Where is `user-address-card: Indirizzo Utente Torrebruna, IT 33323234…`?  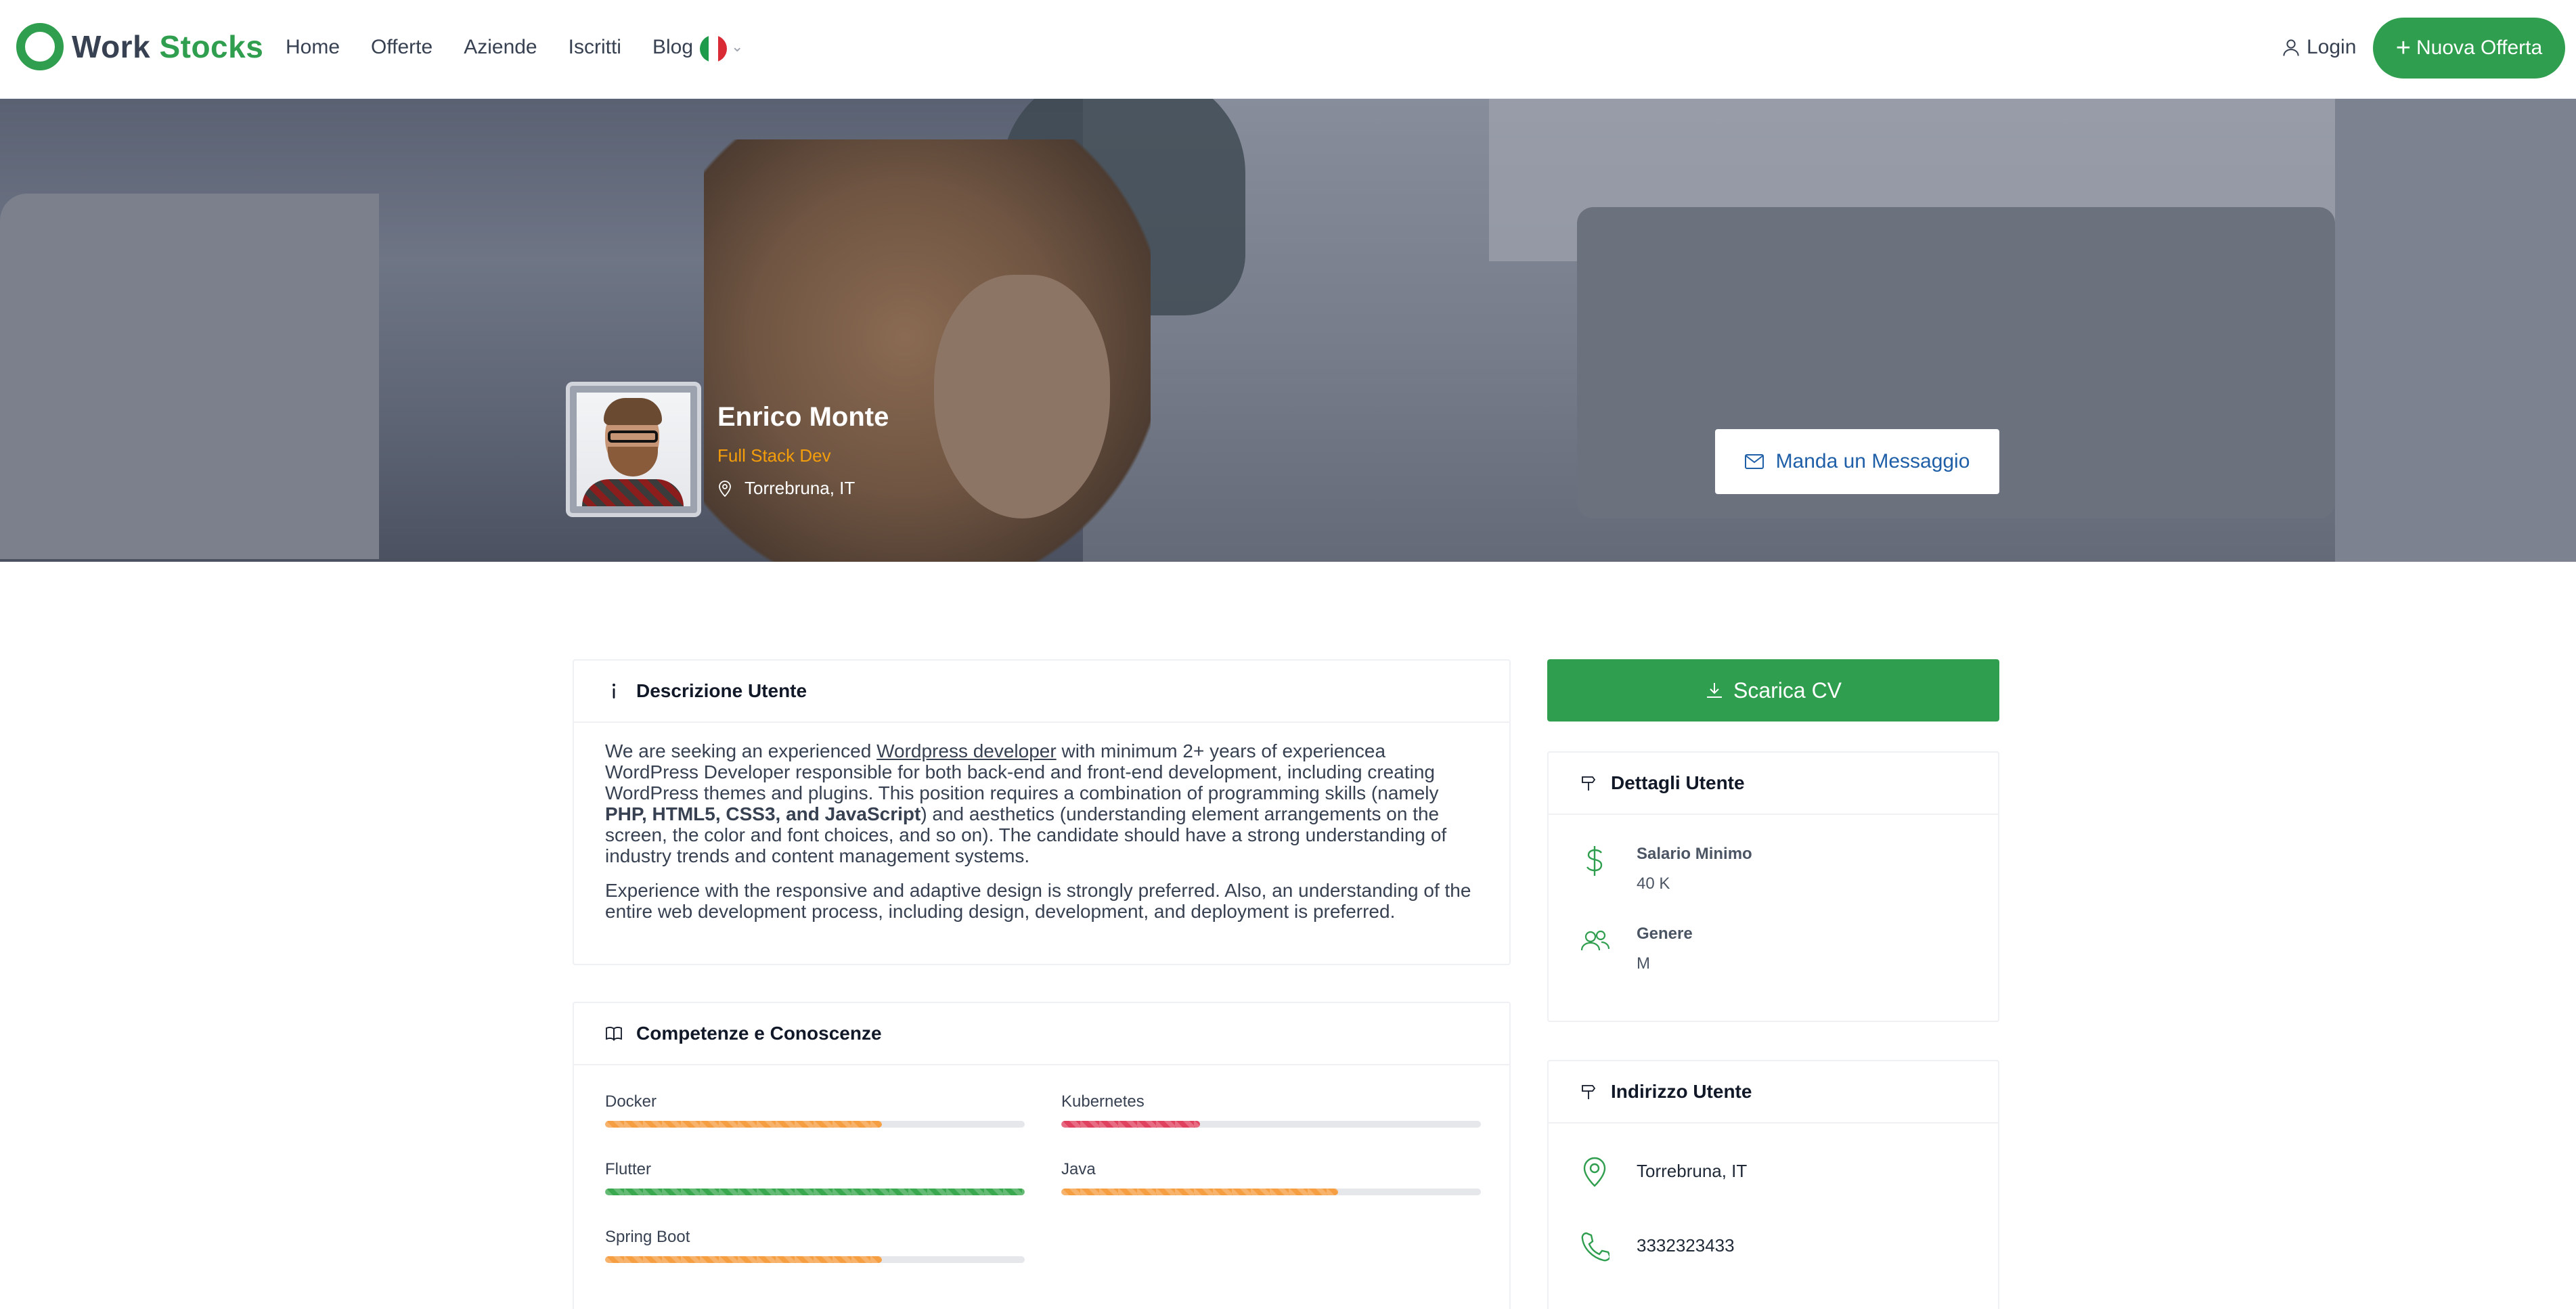 user-address-card: Indirizzo Utente Torrebruna, IT 33323234… is located at coordinates (1773, 1185).